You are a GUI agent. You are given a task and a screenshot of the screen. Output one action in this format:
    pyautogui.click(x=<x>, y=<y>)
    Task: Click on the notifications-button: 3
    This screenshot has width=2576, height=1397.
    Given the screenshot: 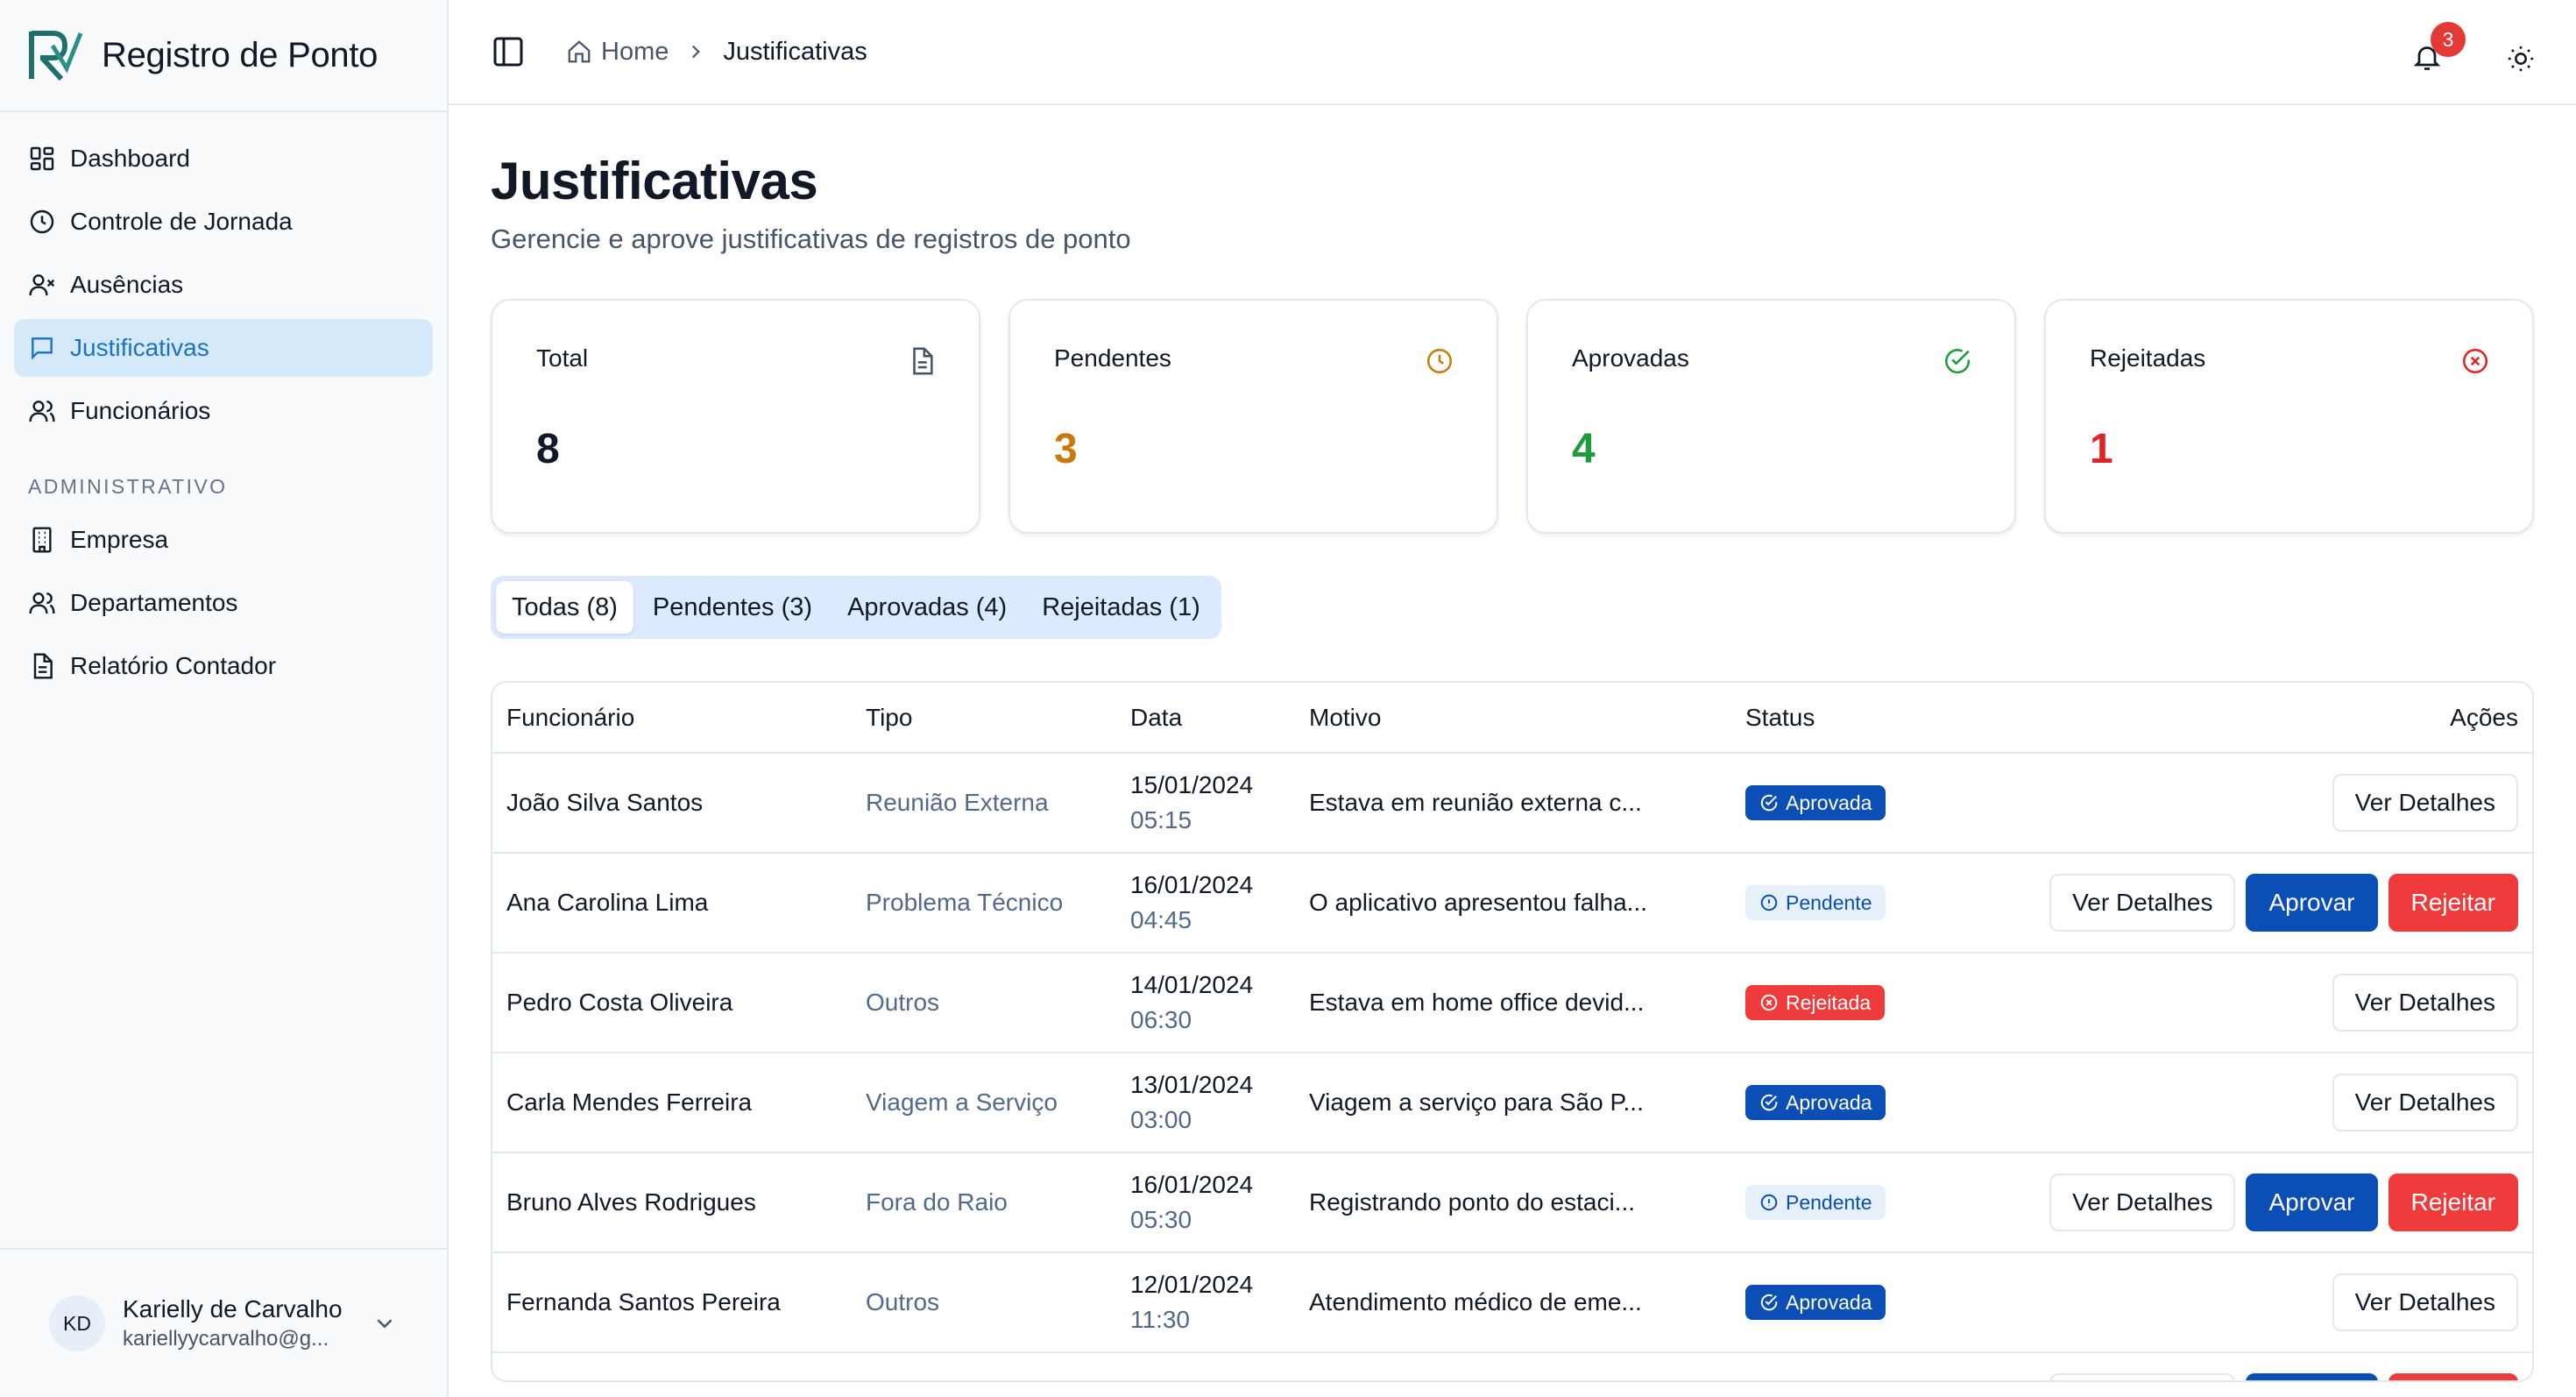 What is the action you would take?
    pyautogui.click(x=2438, y=46)
    